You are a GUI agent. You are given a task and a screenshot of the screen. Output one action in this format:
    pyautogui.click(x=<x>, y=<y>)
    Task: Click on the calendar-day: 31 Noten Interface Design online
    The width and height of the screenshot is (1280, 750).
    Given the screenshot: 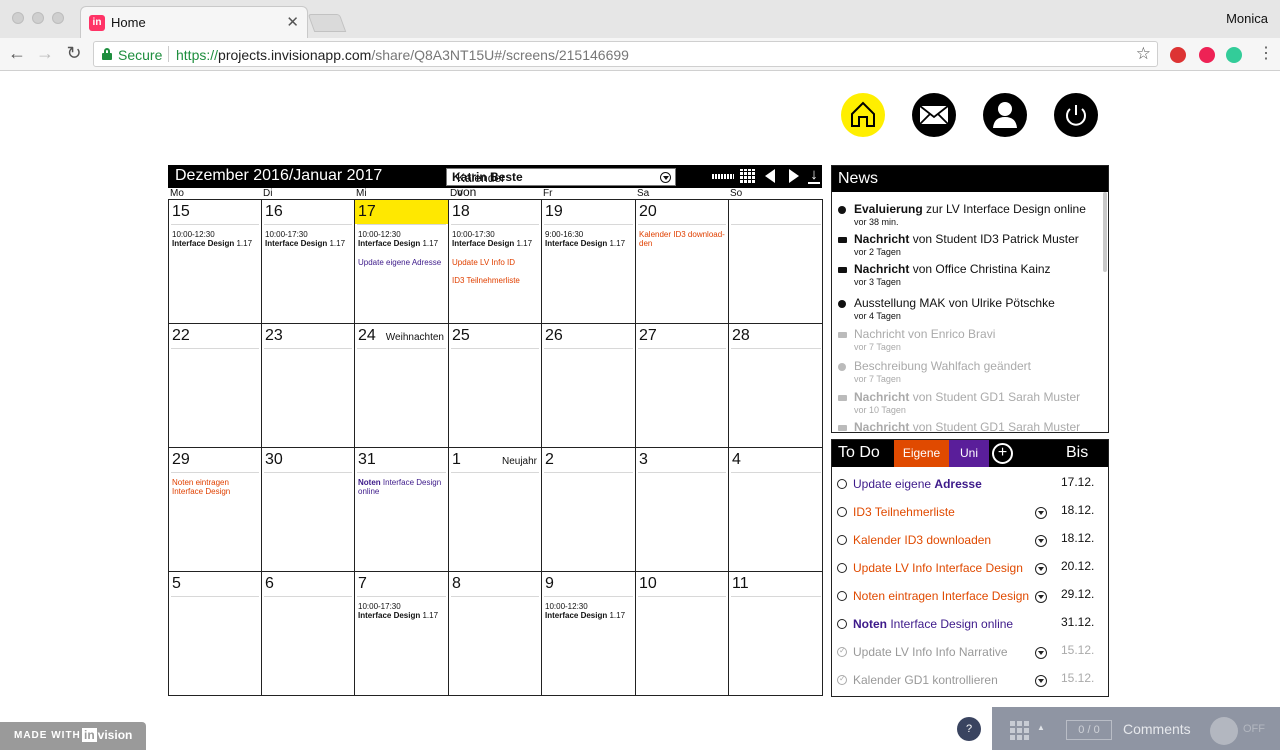 What is the action you would take?
    pyautogui.click(x=402, y=510)
    